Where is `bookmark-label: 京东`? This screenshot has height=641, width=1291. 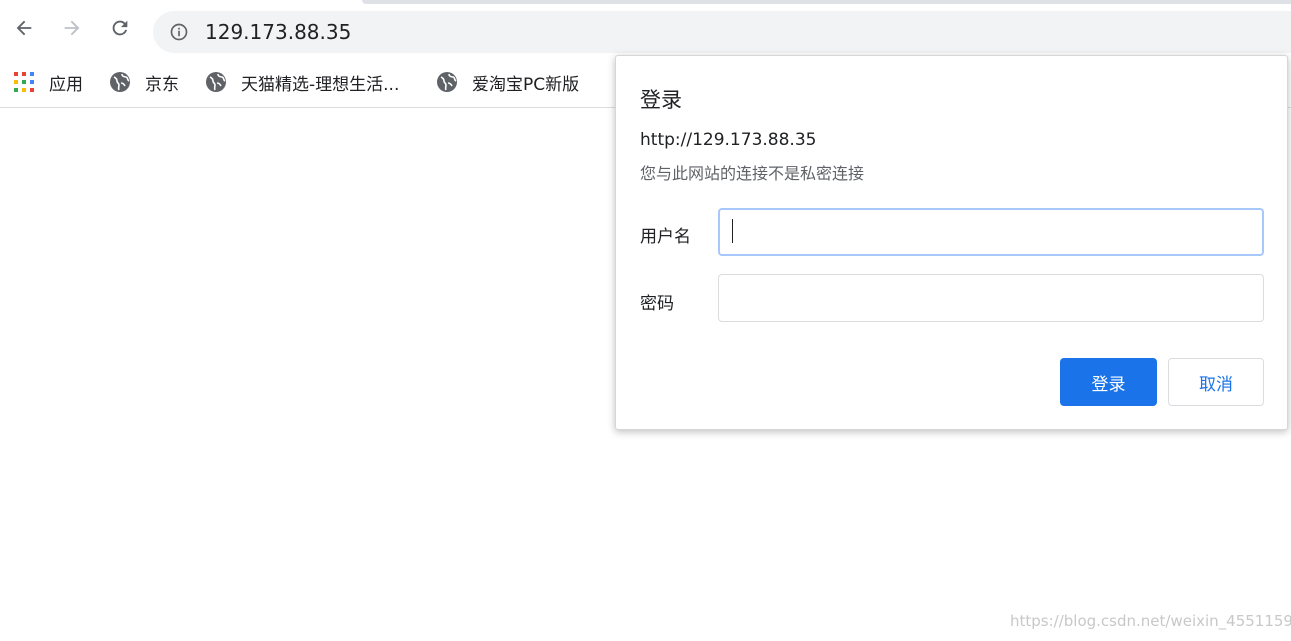
bookmark-label: 京东 is located at coordinates (162, 84).